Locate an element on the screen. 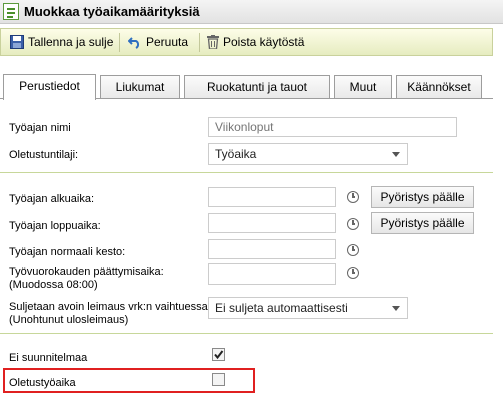  default-worktime-label: Oletustyöaika is located at coordinates (42, 383).